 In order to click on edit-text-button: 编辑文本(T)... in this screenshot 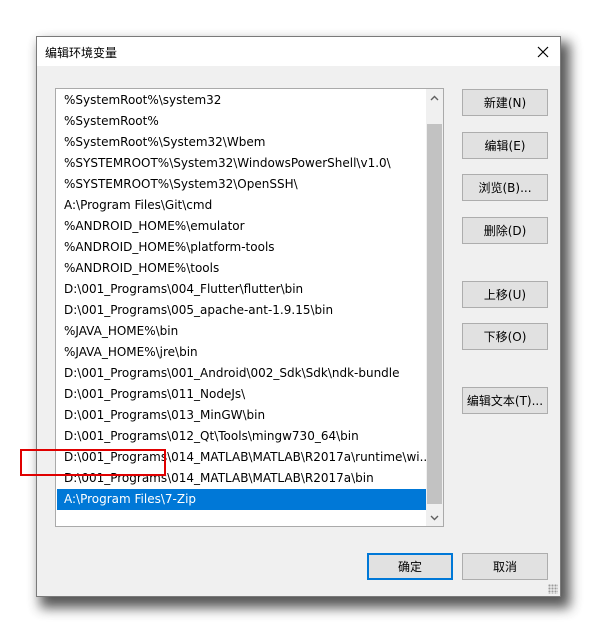, I will do `click(505, 400)`.